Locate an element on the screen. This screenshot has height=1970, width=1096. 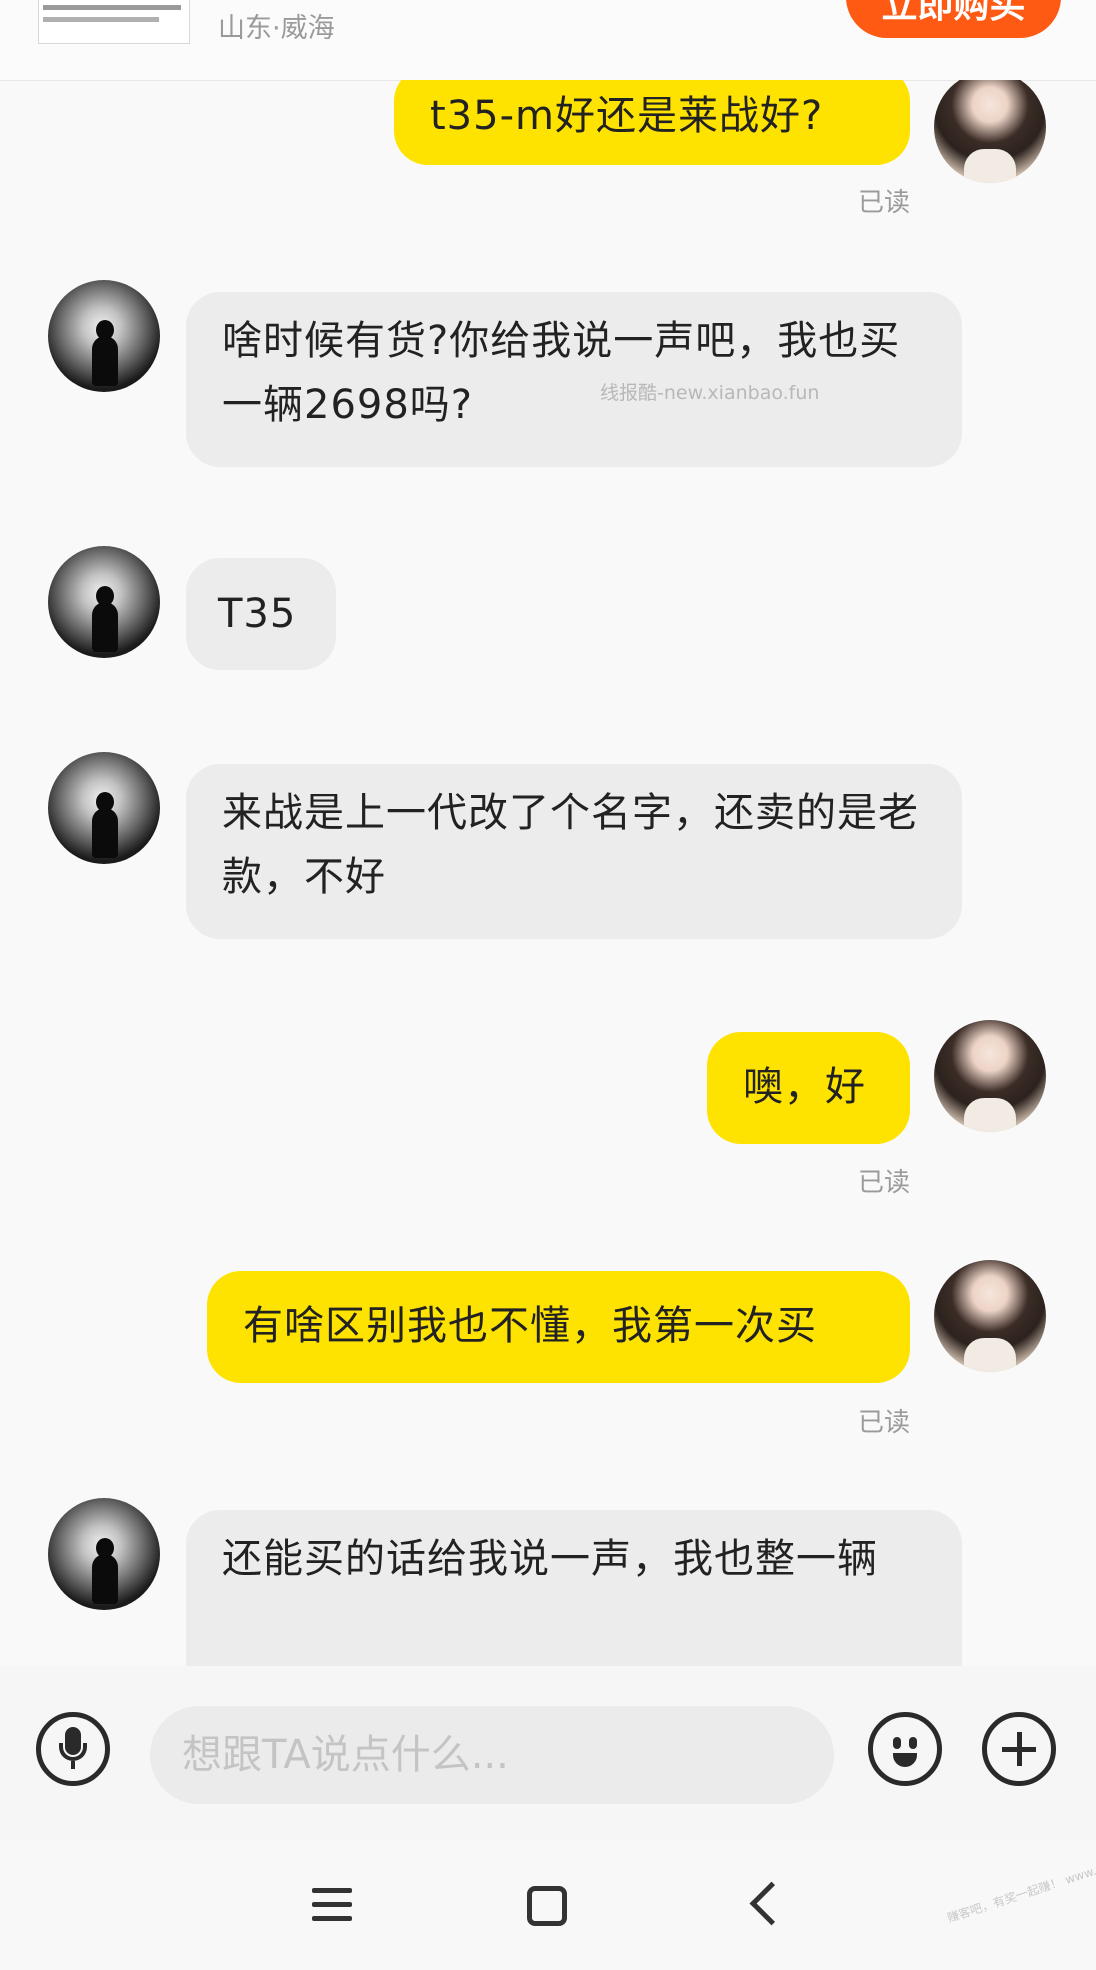
message-bubble-outgoing: 有啥区别我也不懂，我第一次买 is located at coordinates (558, 1327).